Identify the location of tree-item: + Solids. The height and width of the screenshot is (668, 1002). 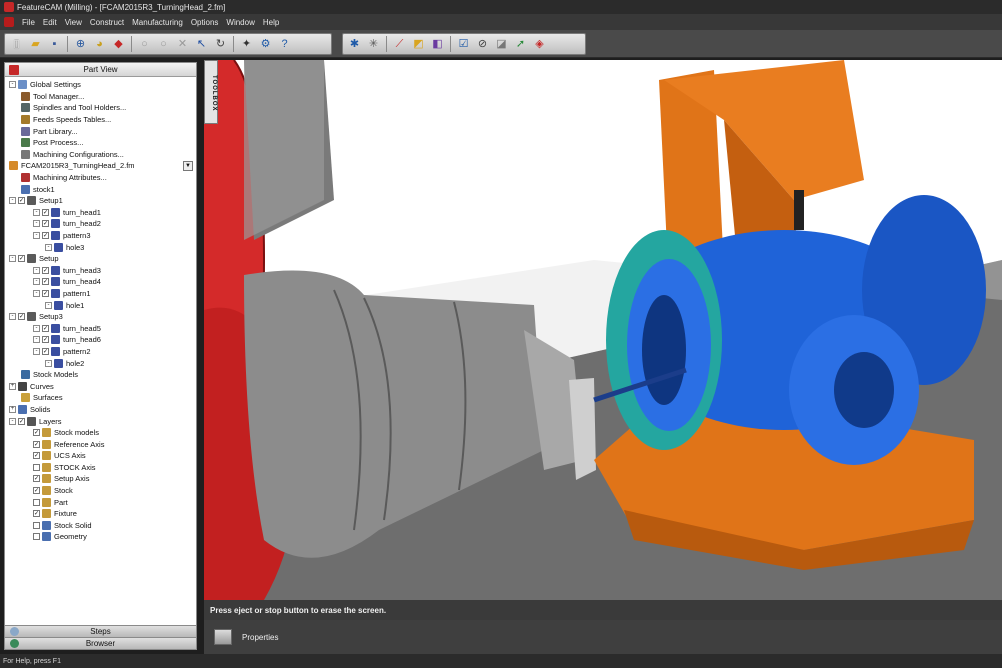
(100, 410).